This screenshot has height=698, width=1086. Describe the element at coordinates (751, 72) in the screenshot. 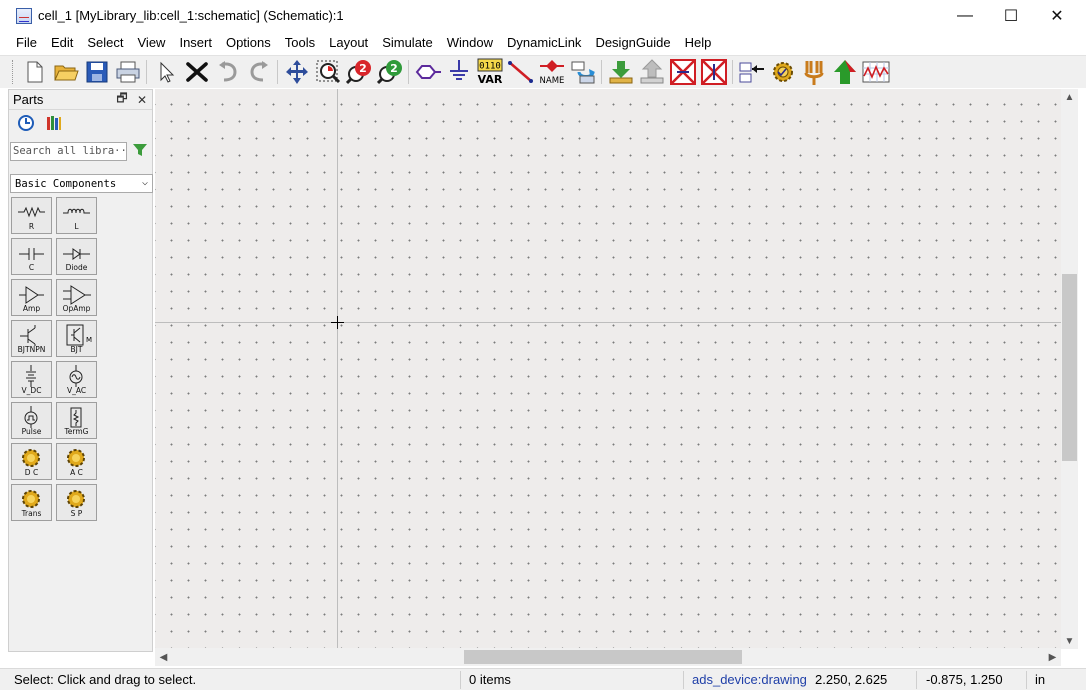

I see `push-hierarchy-icon` at that location.